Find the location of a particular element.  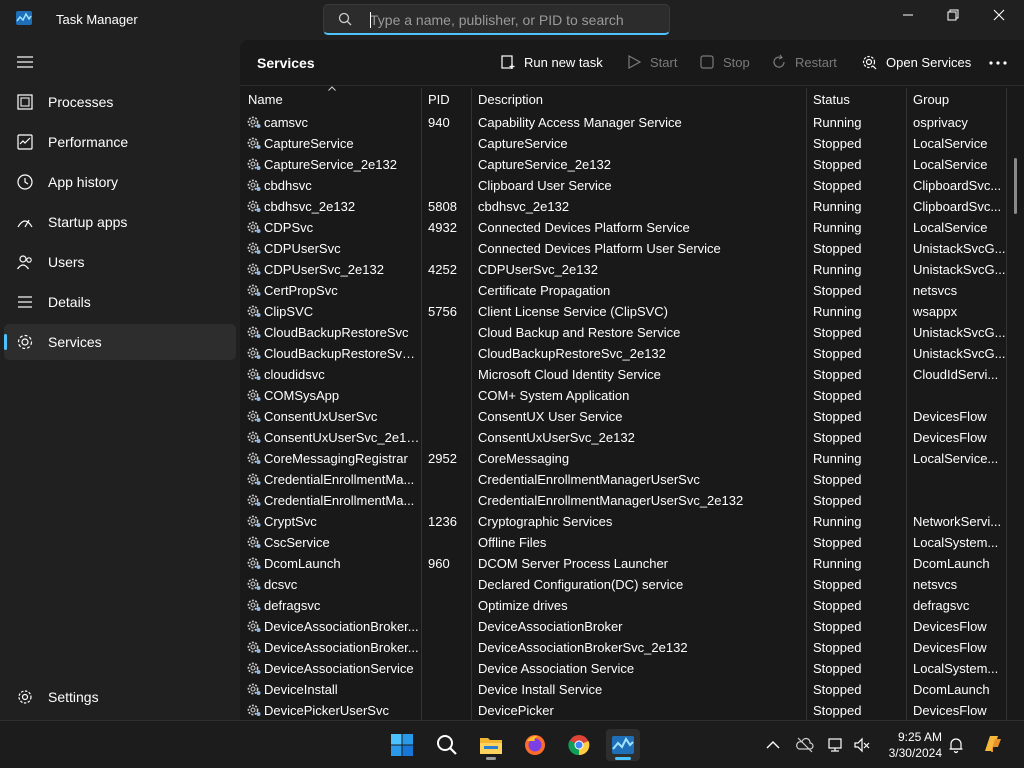

taskbar-start-button is located at coordinates (402, 745).